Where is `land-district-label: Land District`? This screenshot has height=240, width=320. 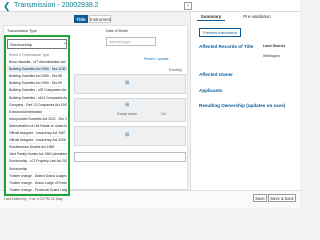
land-district-label: Land District is located at coordinates (274, 46).